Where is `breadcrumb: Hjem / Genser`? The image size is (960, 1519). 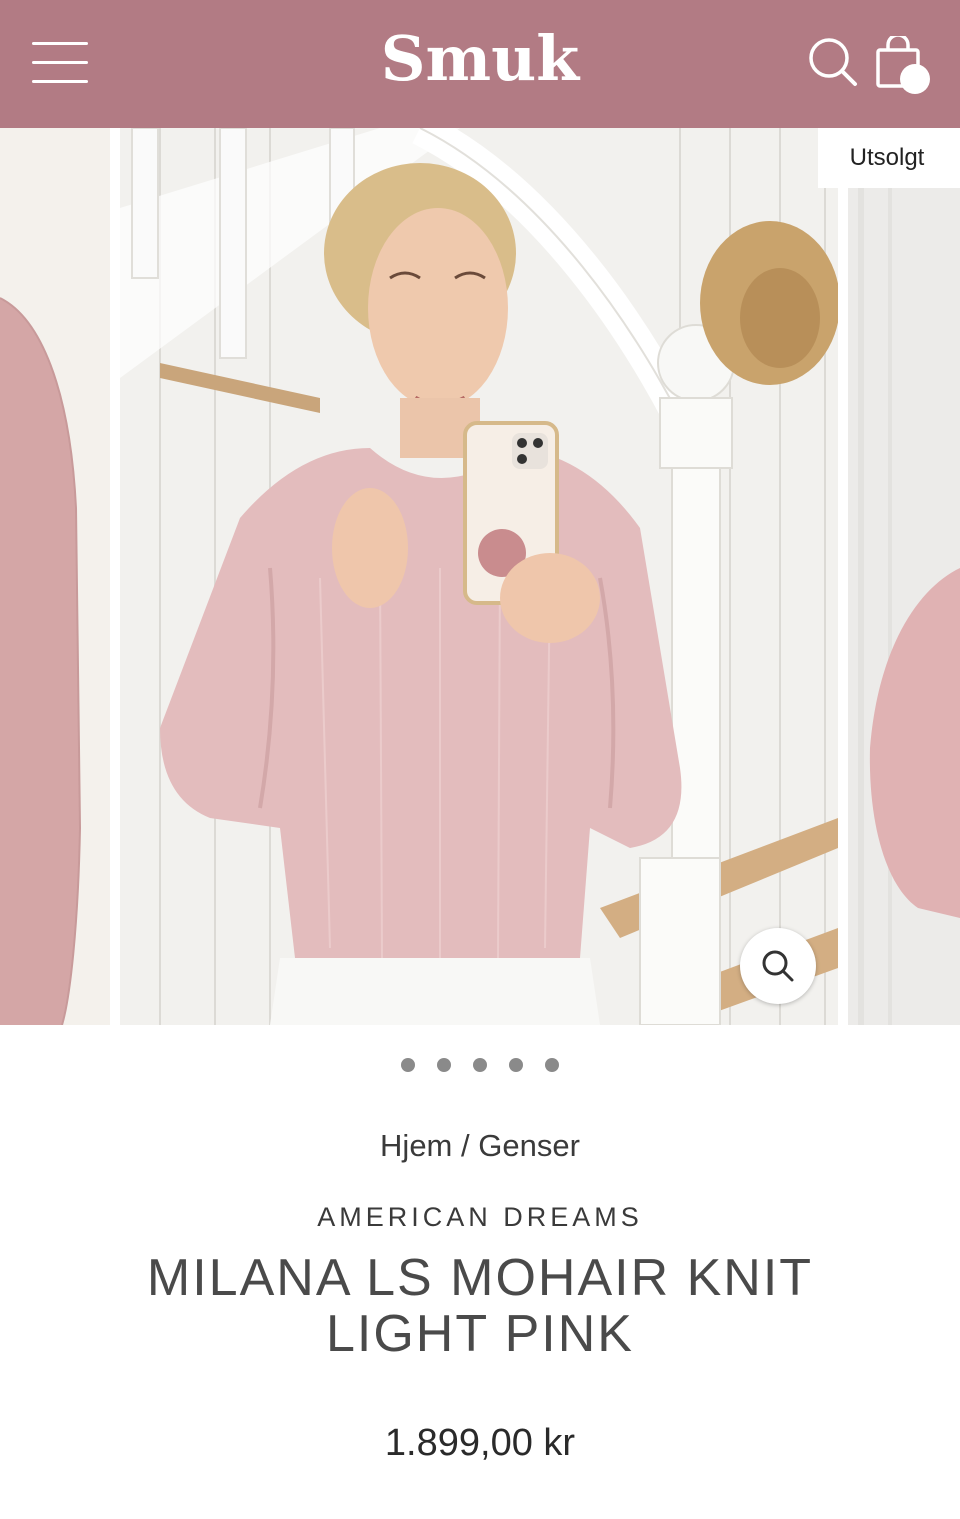 breadcrumb: Hjem / Genser is located at coordinates (480, 1146).